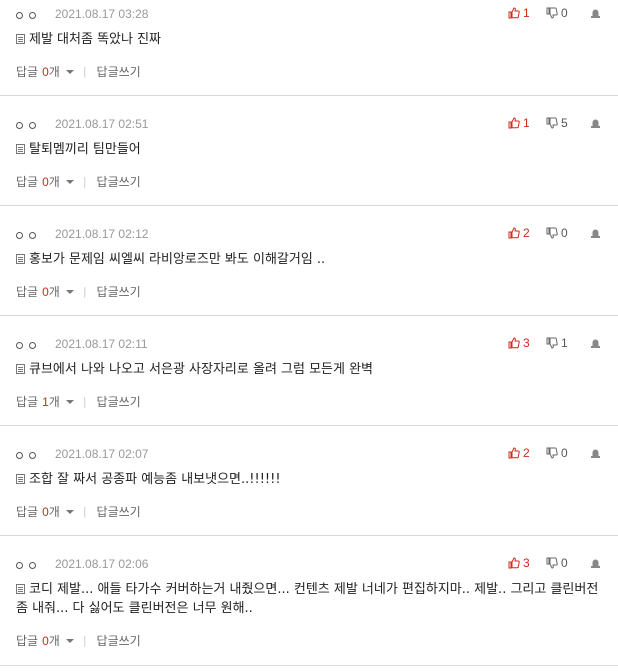 The image size is (618, 671). Describe the element at coordinates (564, 123) in the screenshot. I see `dislike-count: 5` at that location.